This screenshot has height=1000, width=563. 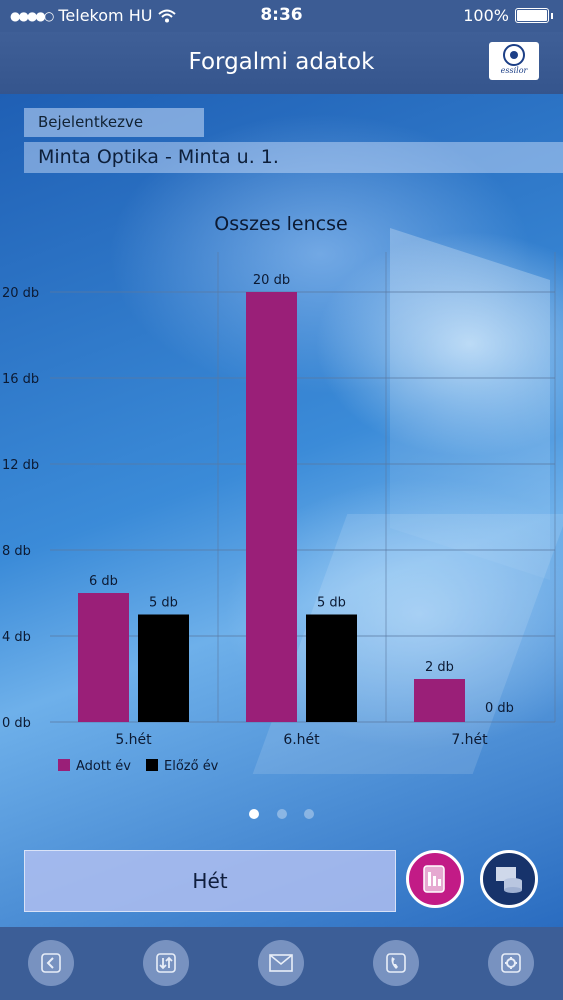 I want to click on tab-bar, so click(x=281, y=963).